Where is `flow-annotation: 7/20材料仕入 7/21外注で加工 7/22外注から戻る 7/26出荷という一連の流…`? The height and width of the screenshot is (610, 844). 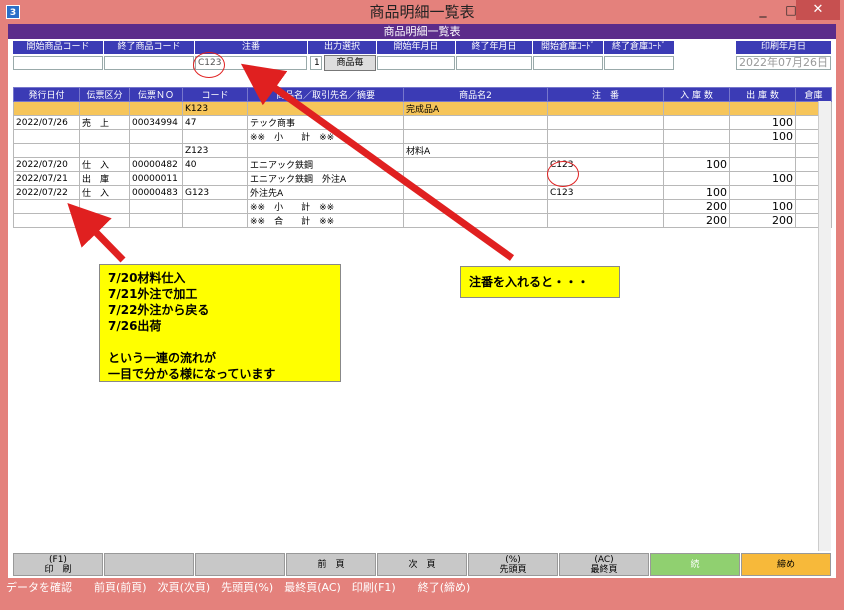 flow-annotation: 7/20材料仕入 7/21外注で加工 7/22外注から戻る 7/26出荷という一連の流… is located at coordinates (220, 323).